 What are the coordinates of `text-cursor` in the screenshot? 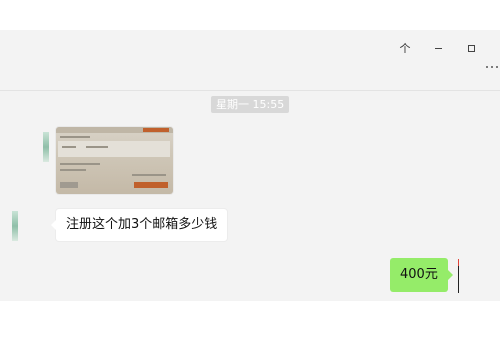 It's located at (458, 276).